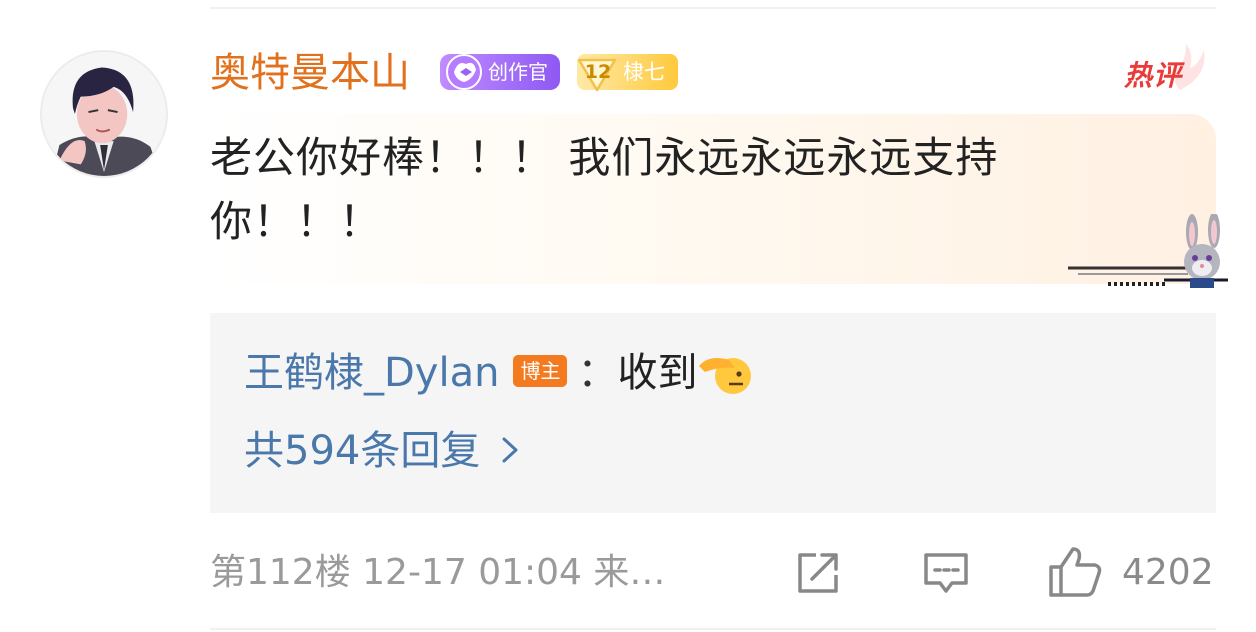 This screenshot has height=632, width=1256. I want to click on creator-badge: 创作官, so click(500, 72).